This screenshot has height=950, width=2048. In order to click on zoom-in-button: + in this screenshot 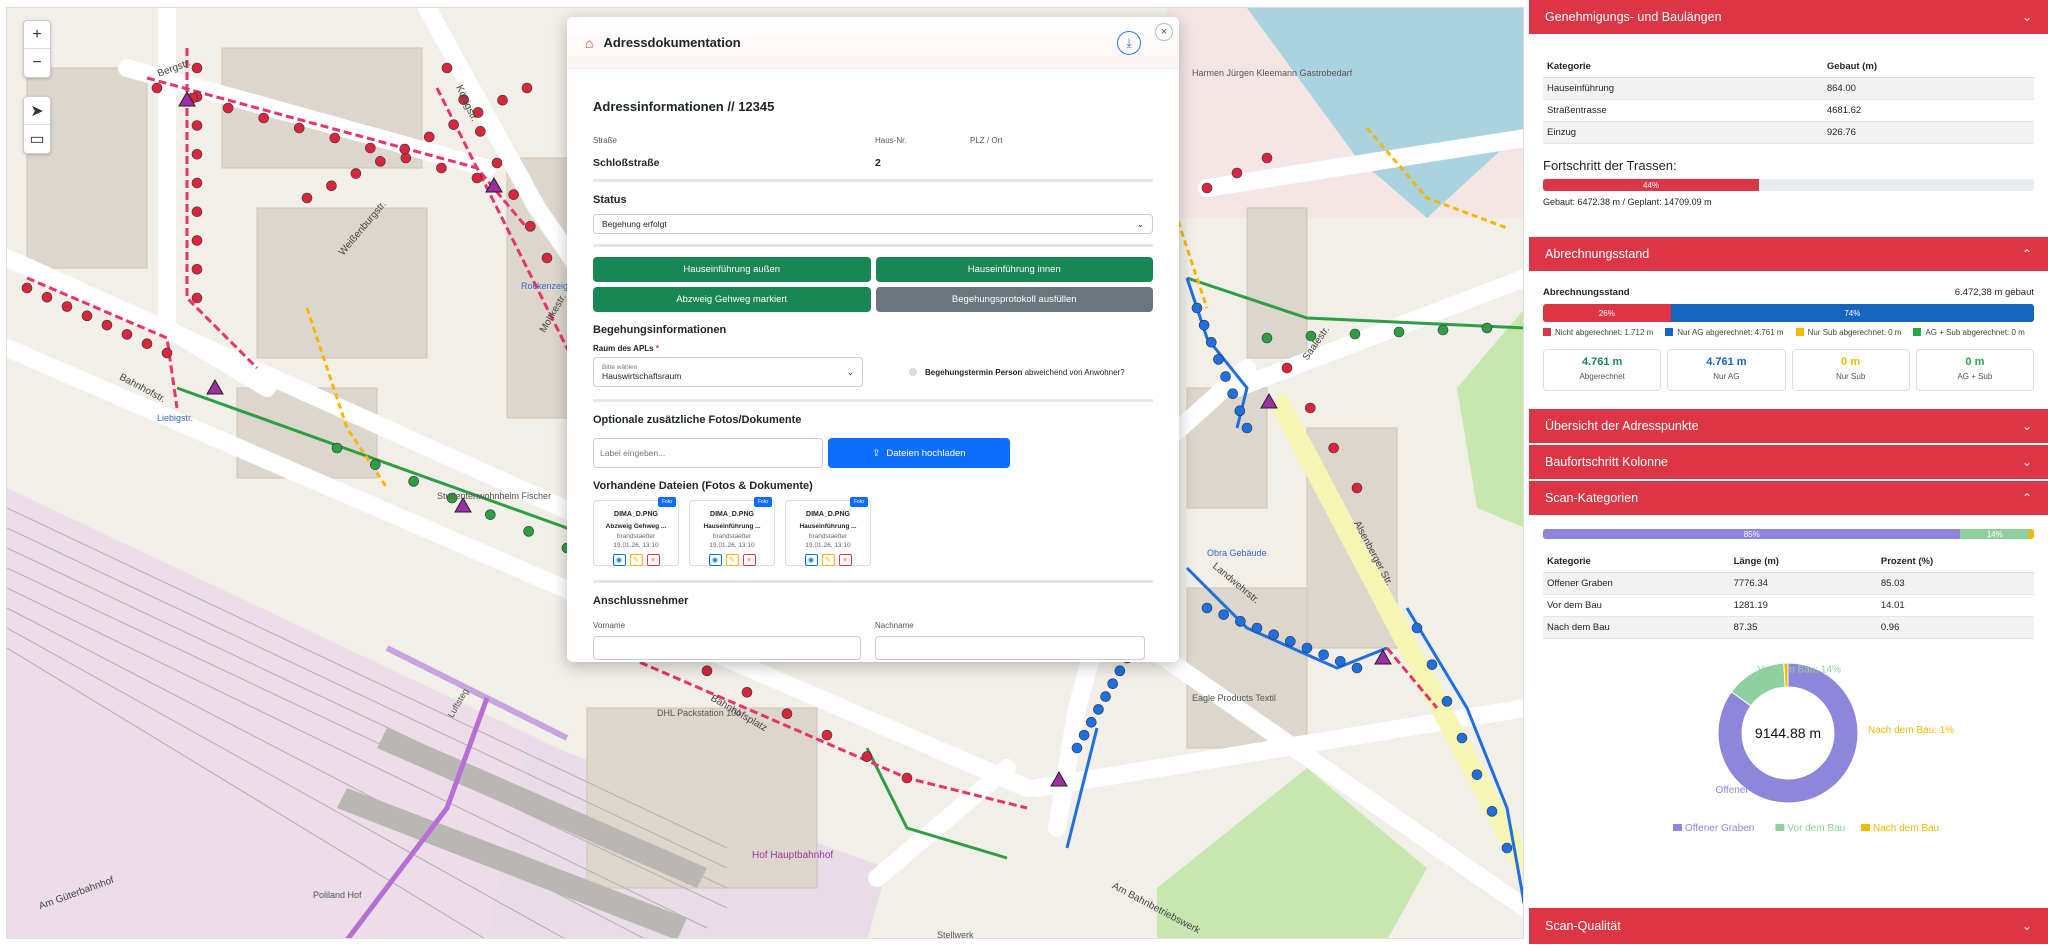, I will do `click(37, 35)`.